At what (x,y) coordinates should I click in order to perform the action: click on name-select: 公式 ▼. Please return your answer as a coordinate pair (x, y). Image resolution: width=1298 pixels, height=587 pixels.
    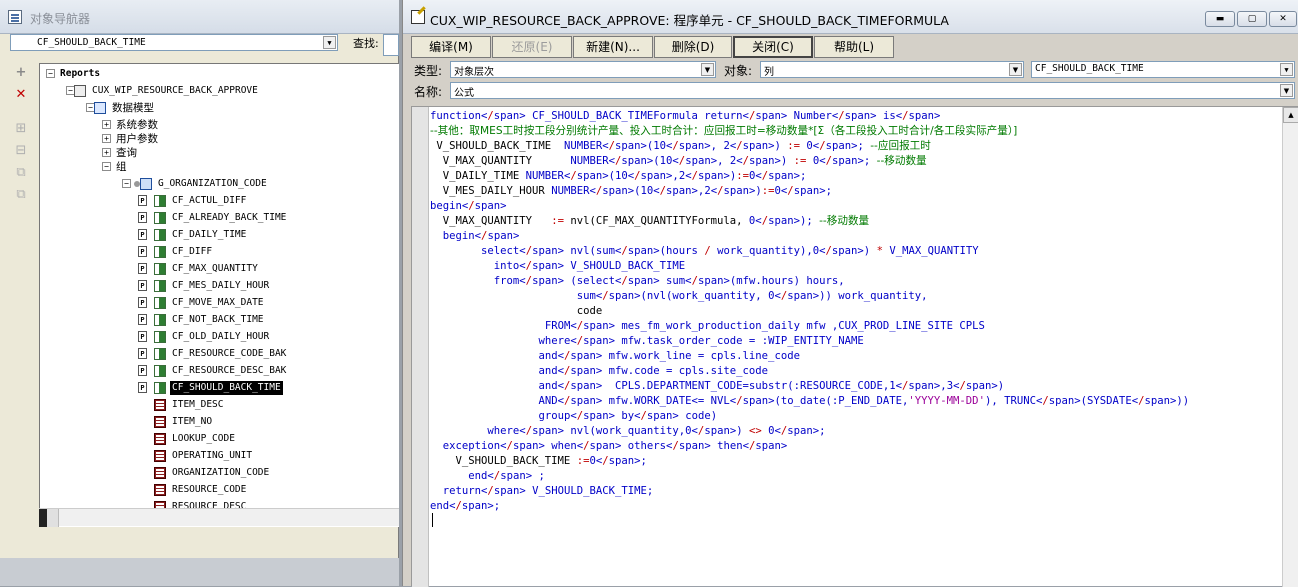
    Looking at the image, I should click on (872, 90).